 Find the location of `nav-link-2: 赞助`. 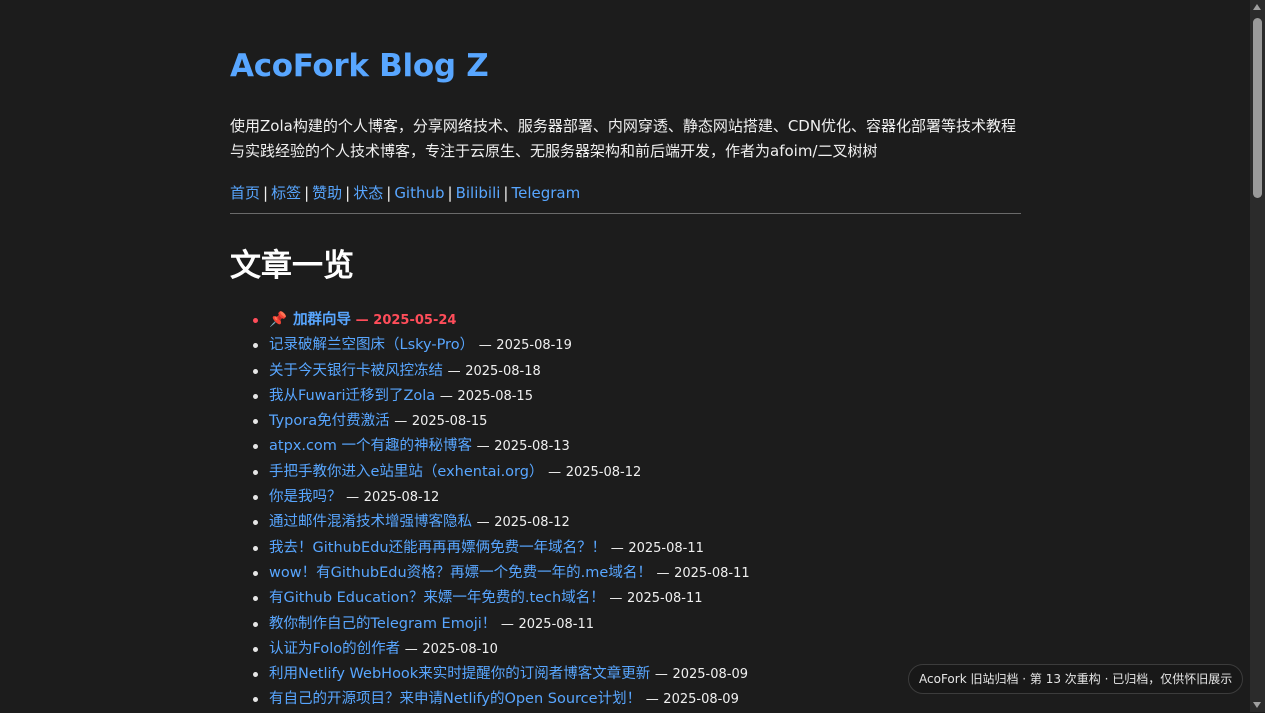

nav-link-2: 赞助 is located at coordinates (327, 193).